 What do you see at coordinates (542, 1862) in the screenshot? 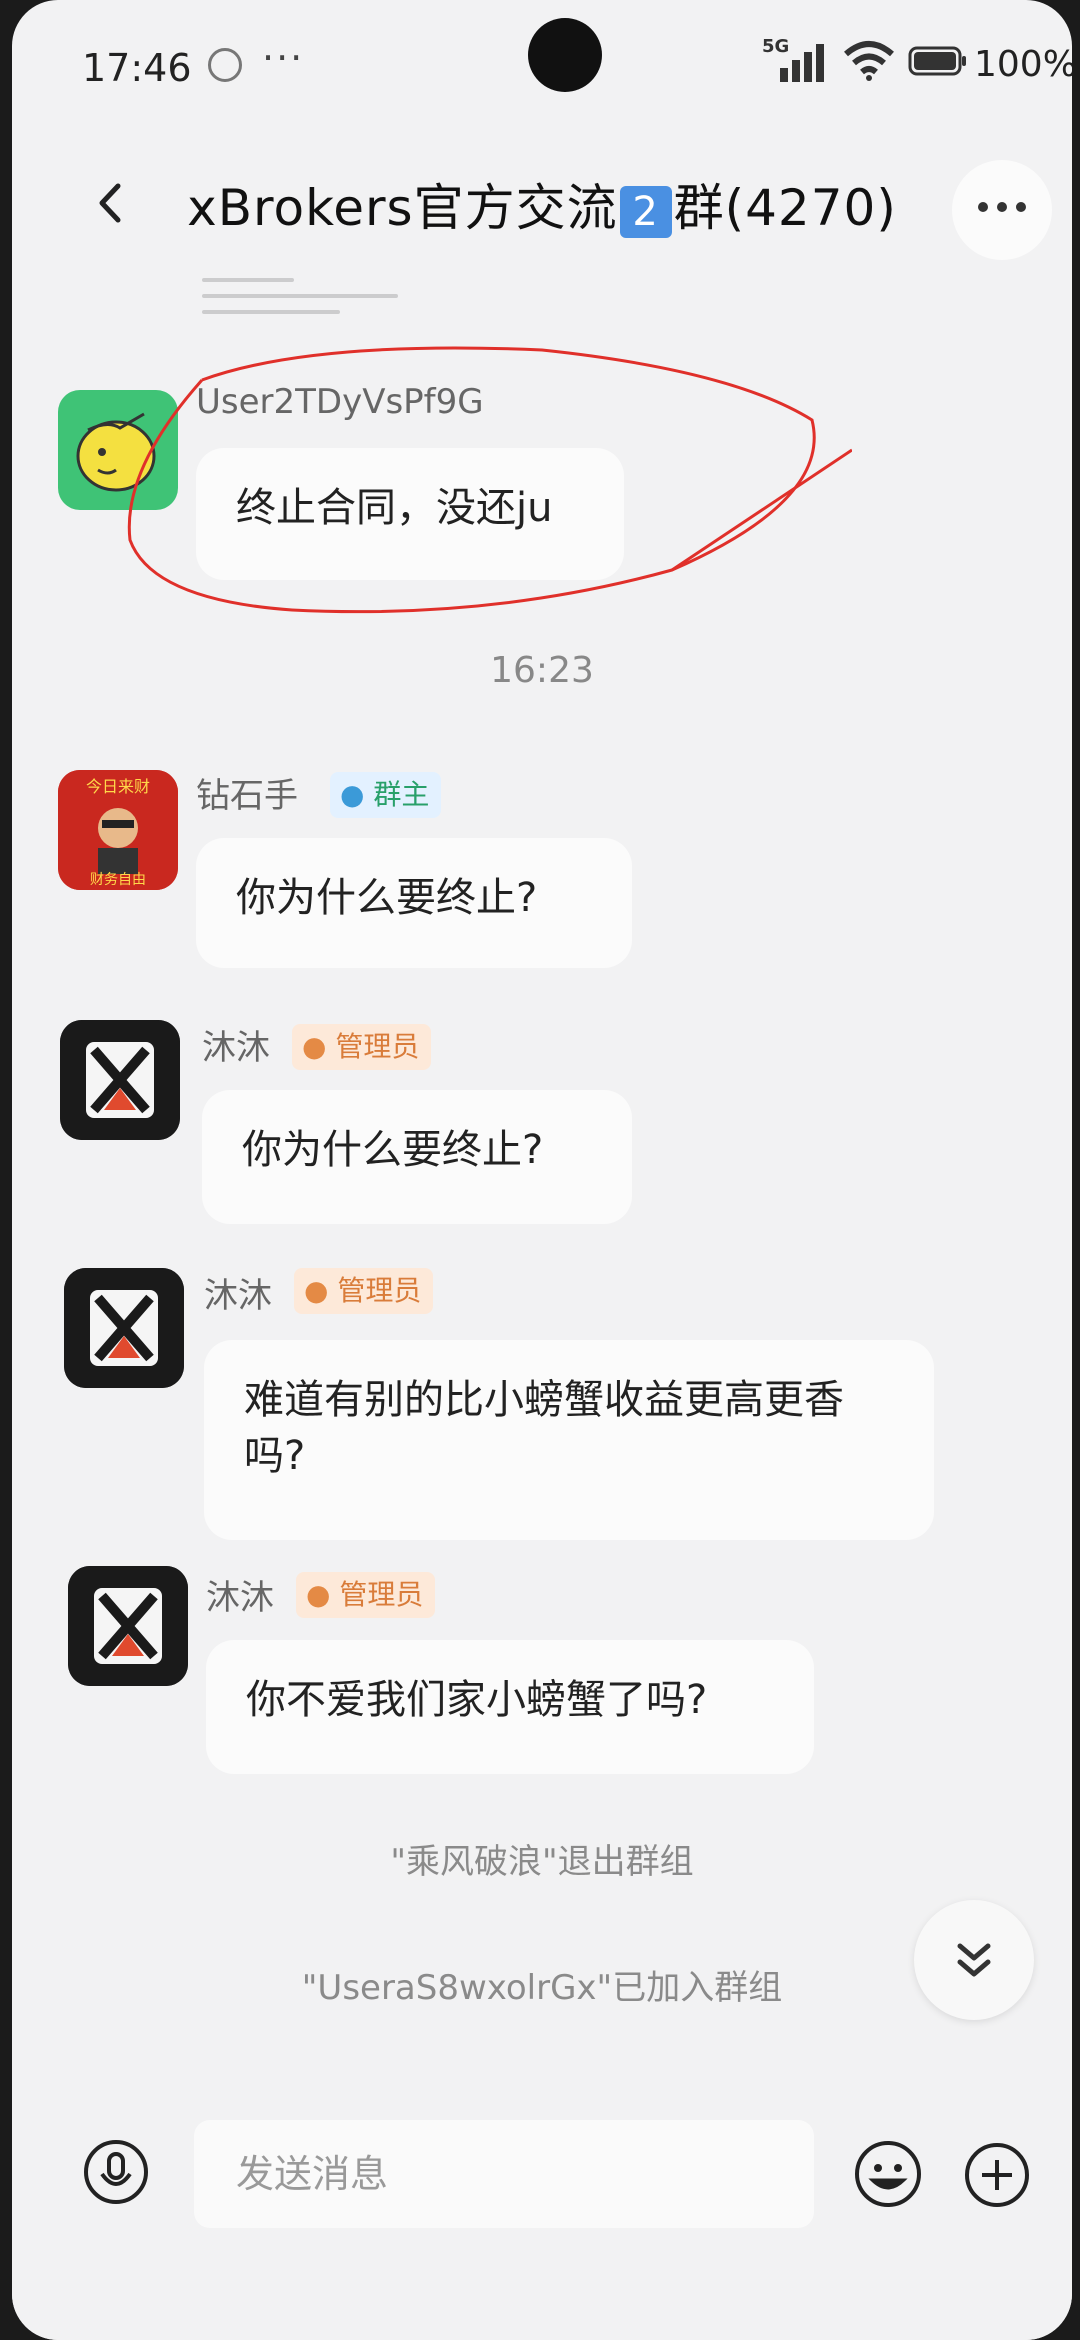
I see `system-message: "乘风破浪"退出群组` at bounding box center [542, 1862].